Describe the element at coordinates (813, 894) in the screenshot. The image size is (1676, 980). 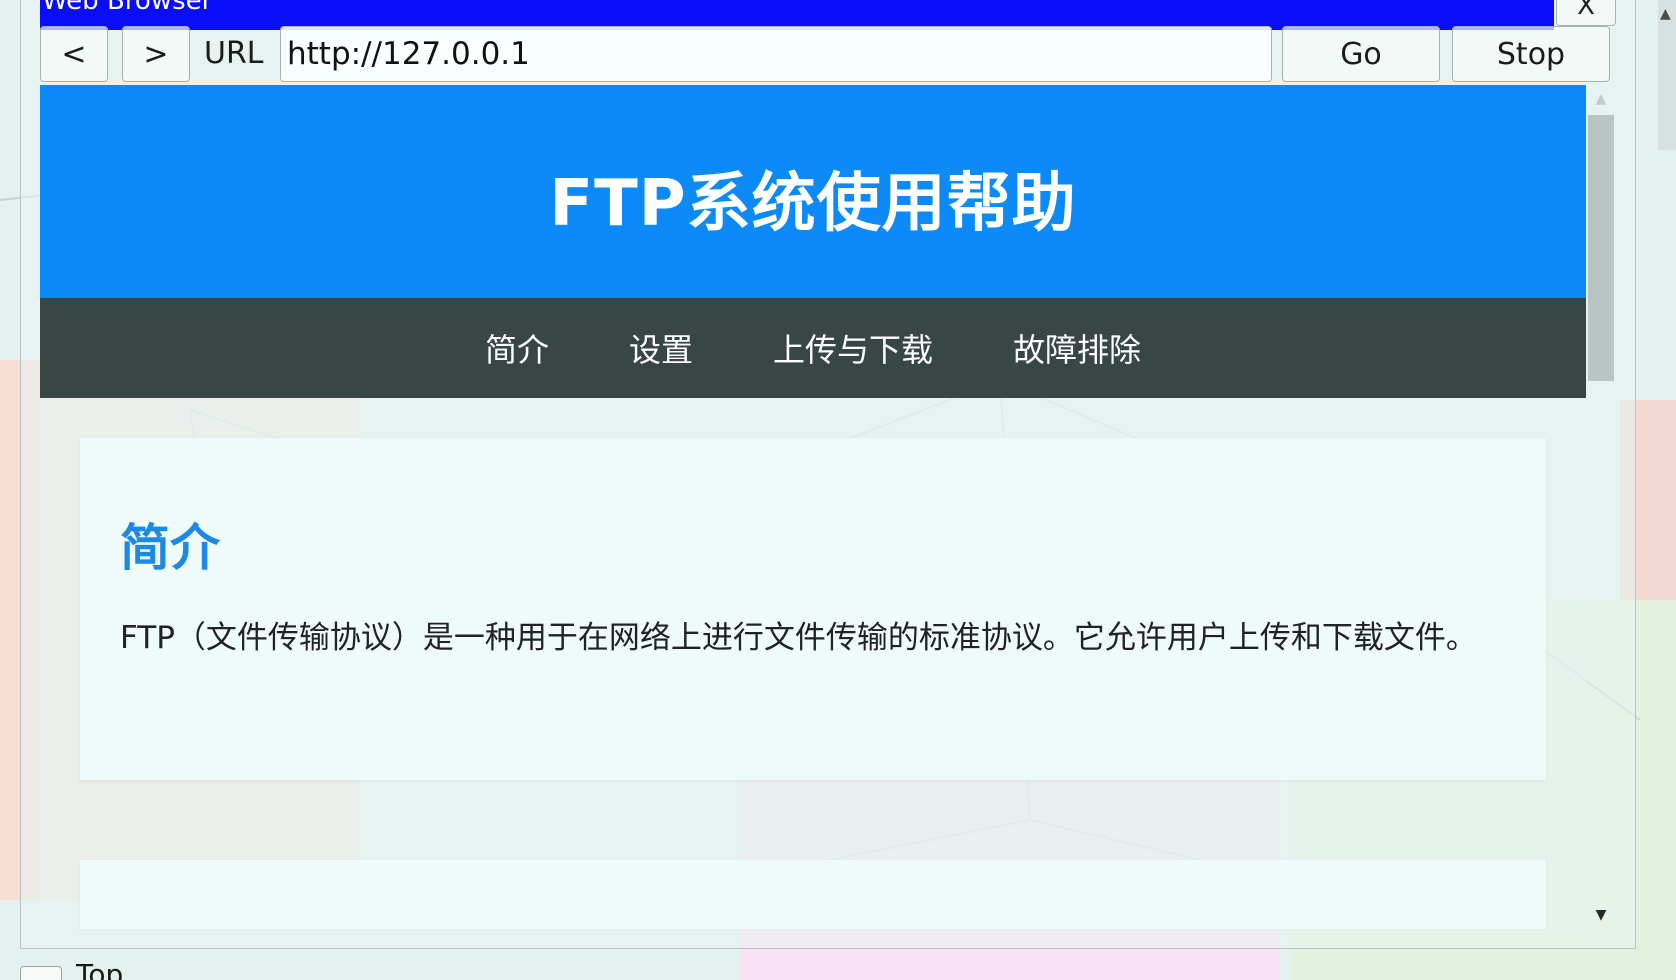
I see `section-card-next` at that location.